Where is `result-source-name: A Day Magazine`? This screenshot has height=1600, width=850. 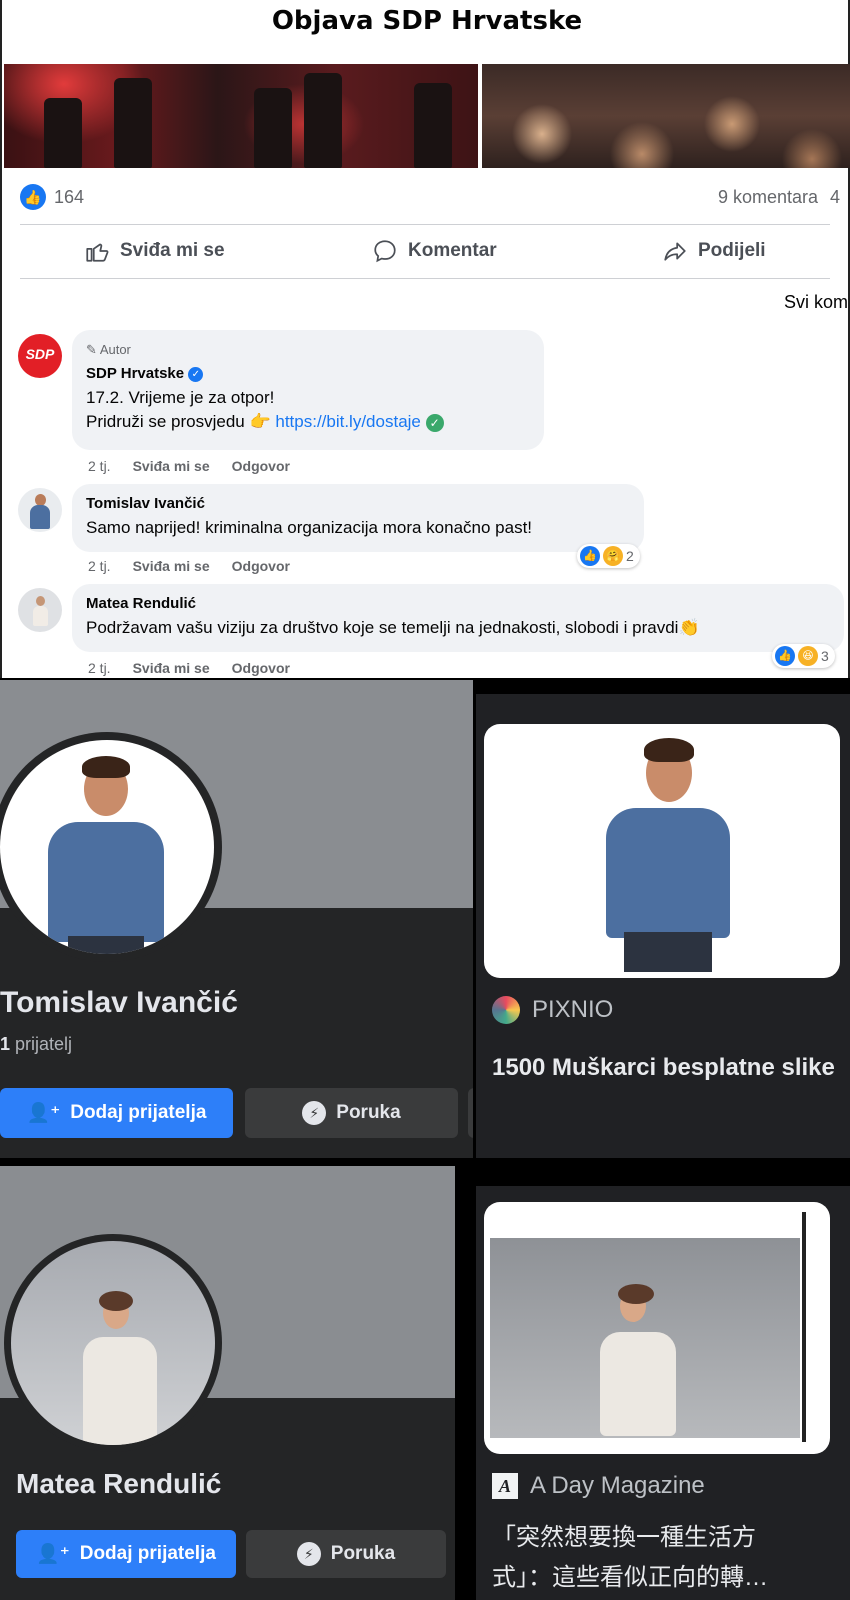 result-source-name: A Day Magazine is located at coordinates (617, 1485).